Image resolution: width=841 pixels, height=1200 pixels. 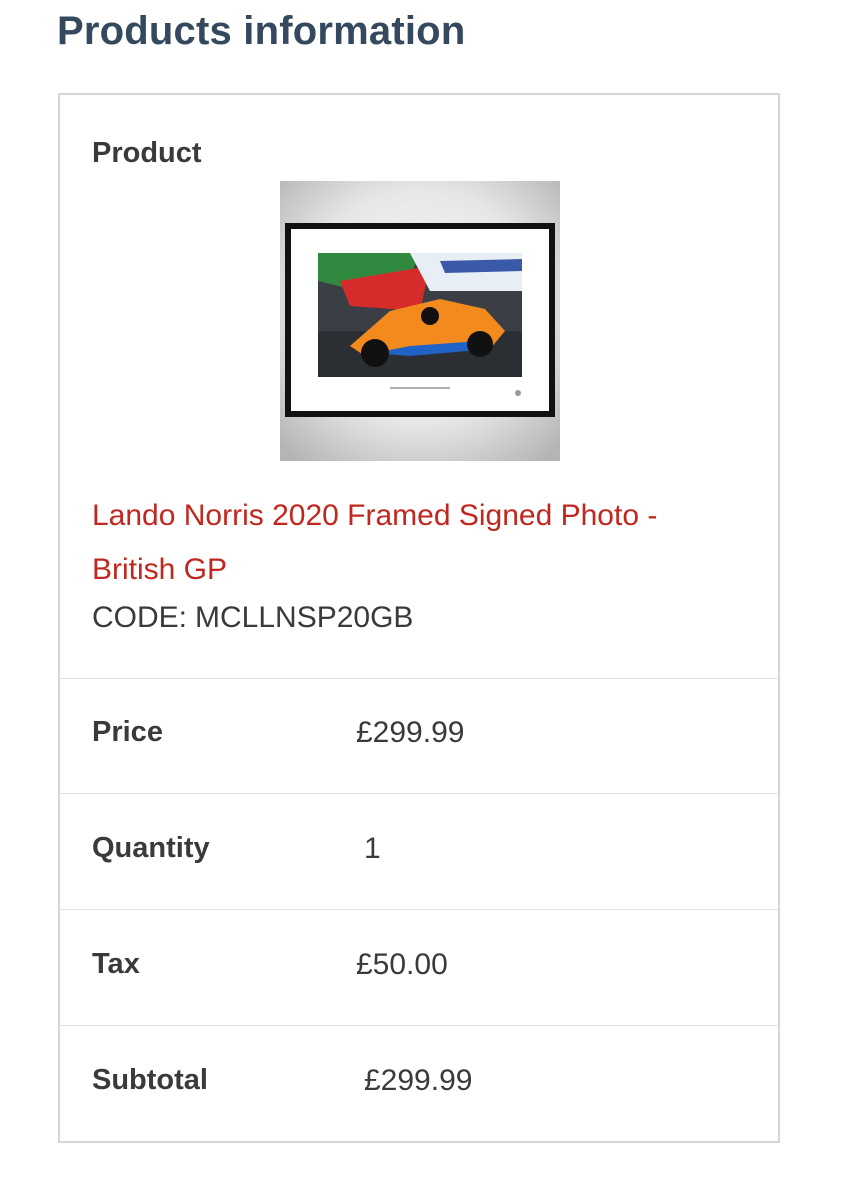 What do you see at coordinates (410, 732) in the screenshot?
I see `price-value: £299.99` at bounding box center [410, 732].